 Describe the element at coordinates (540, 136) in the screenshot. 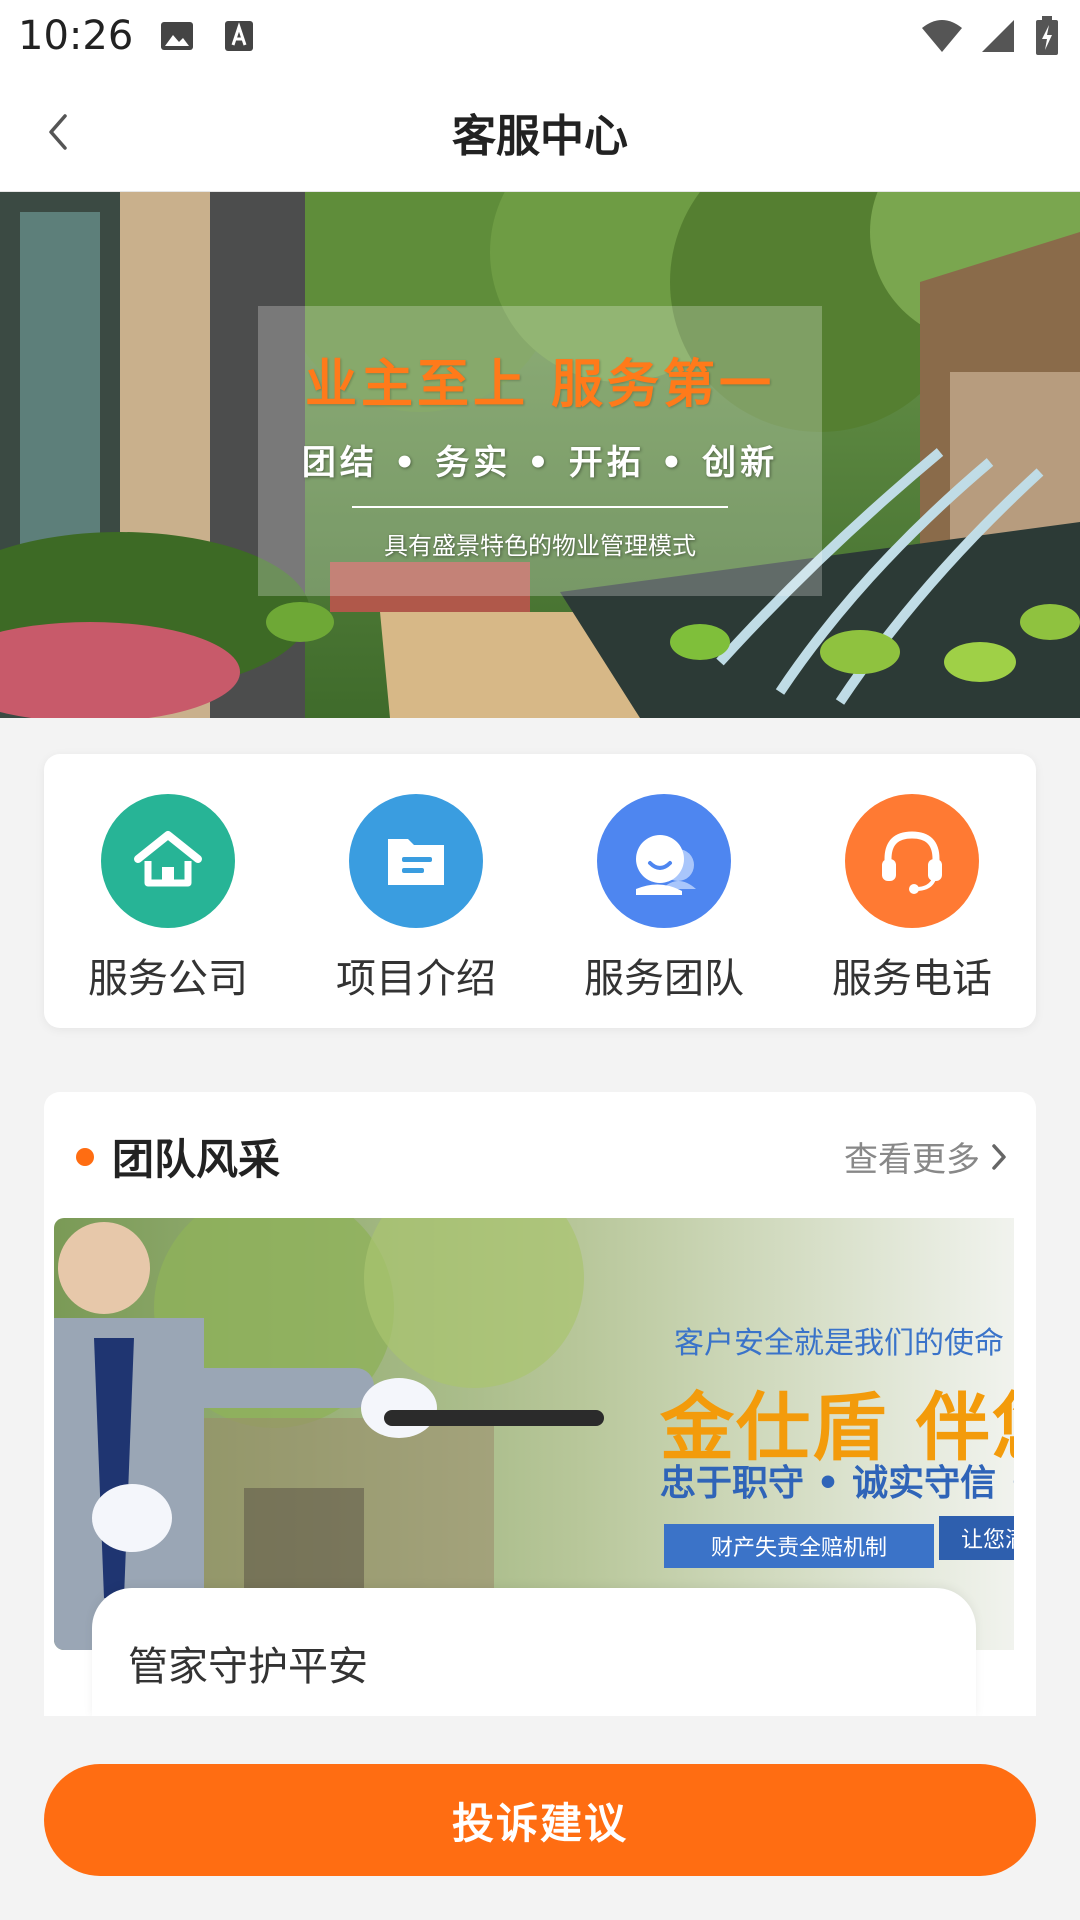

I see `page-title: 客服中心` at that location.